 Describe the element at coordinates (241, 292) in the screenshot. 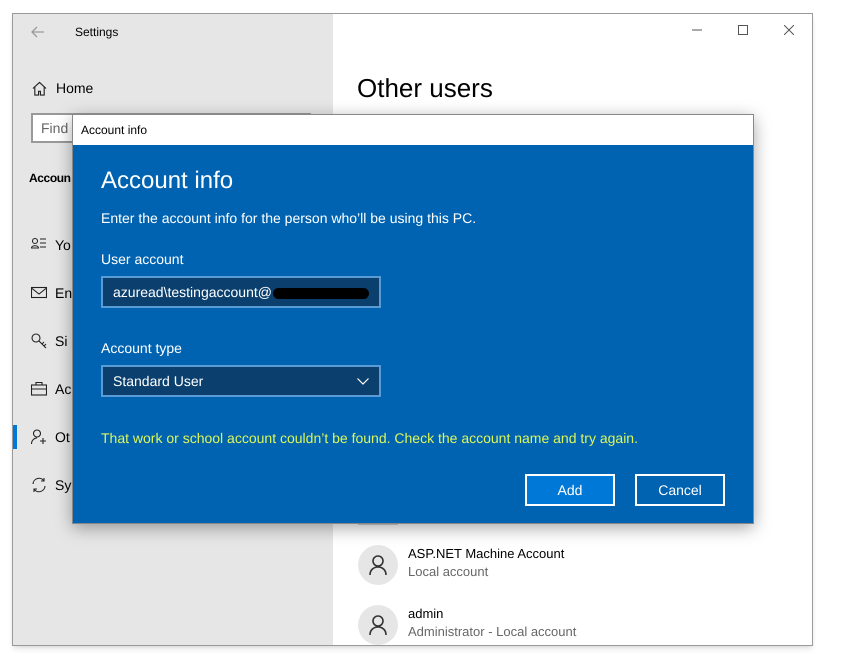

I see `user-account-field: azuread\testingaccount@` at that location.